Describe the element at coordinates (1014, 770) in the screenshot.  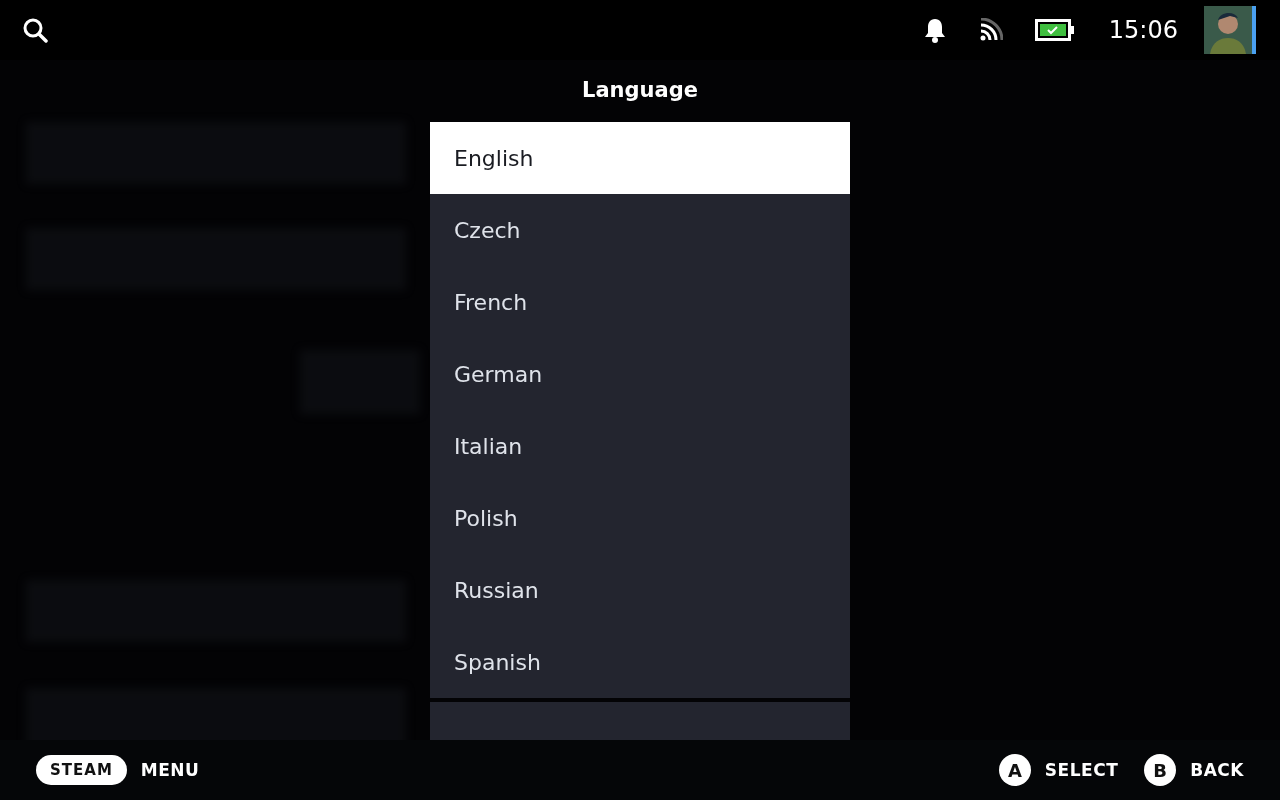
I see `controller-button: A` at that location.